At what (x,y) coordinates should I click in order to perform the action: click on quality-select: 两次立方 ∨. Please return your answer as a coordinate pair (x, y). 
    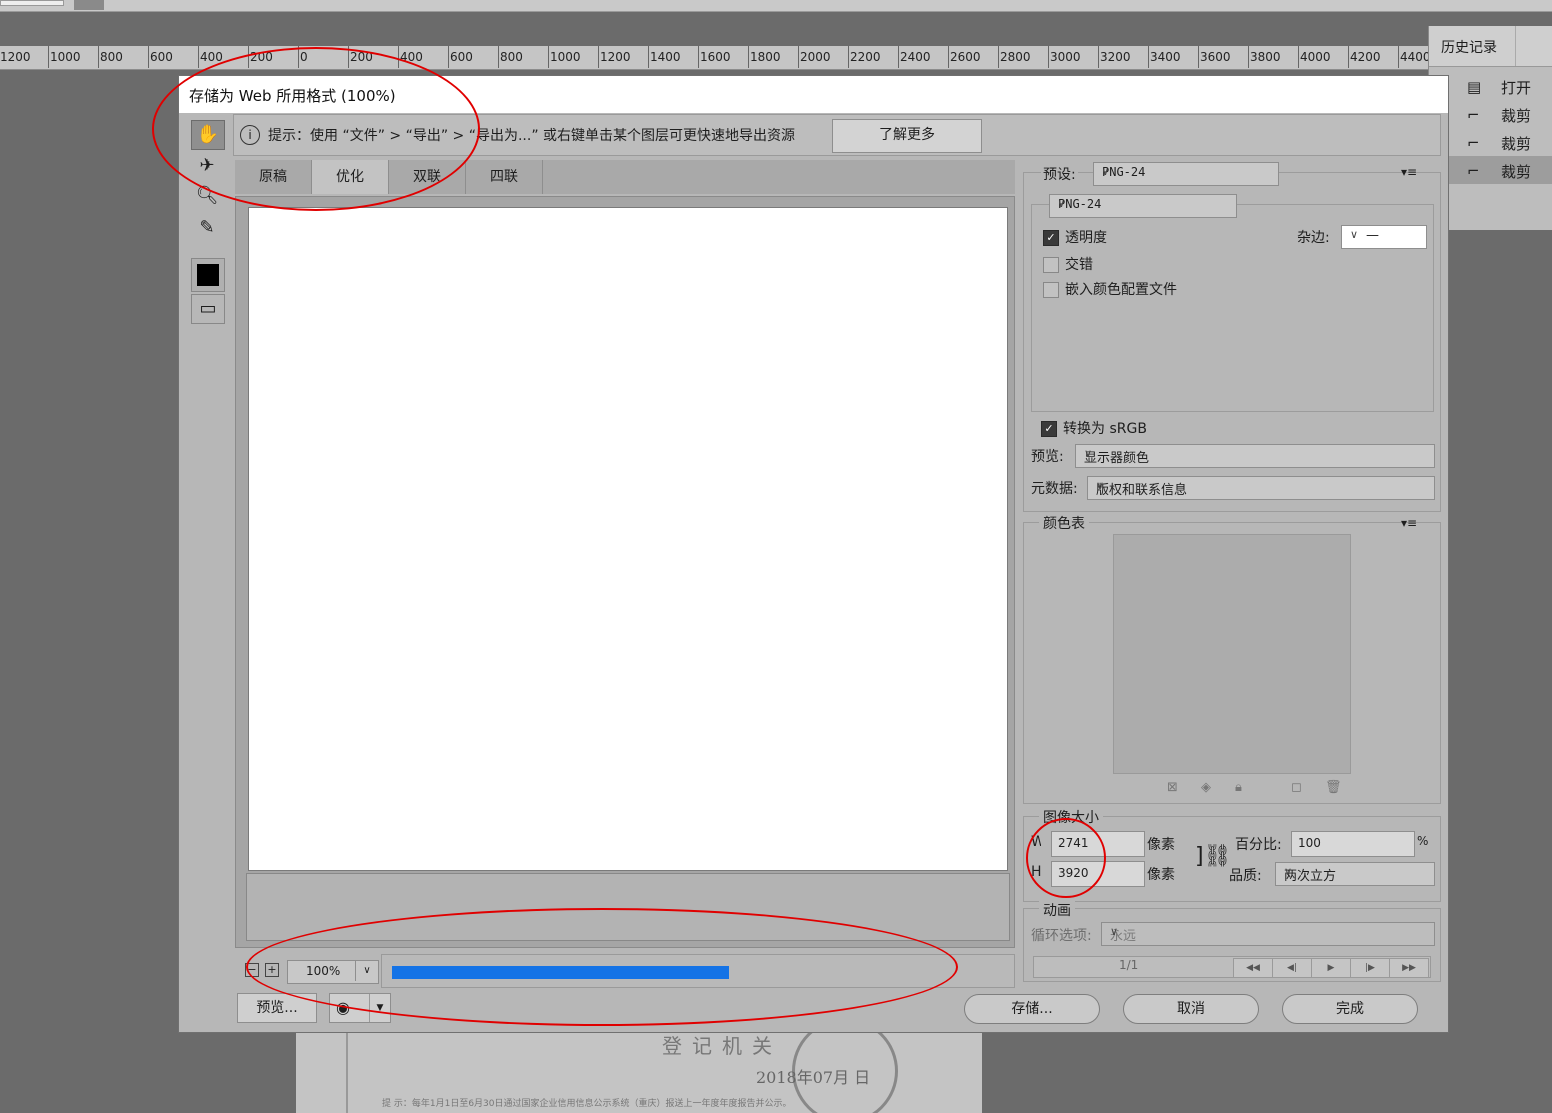
    Looking at the image, I should click on (1355, 874).